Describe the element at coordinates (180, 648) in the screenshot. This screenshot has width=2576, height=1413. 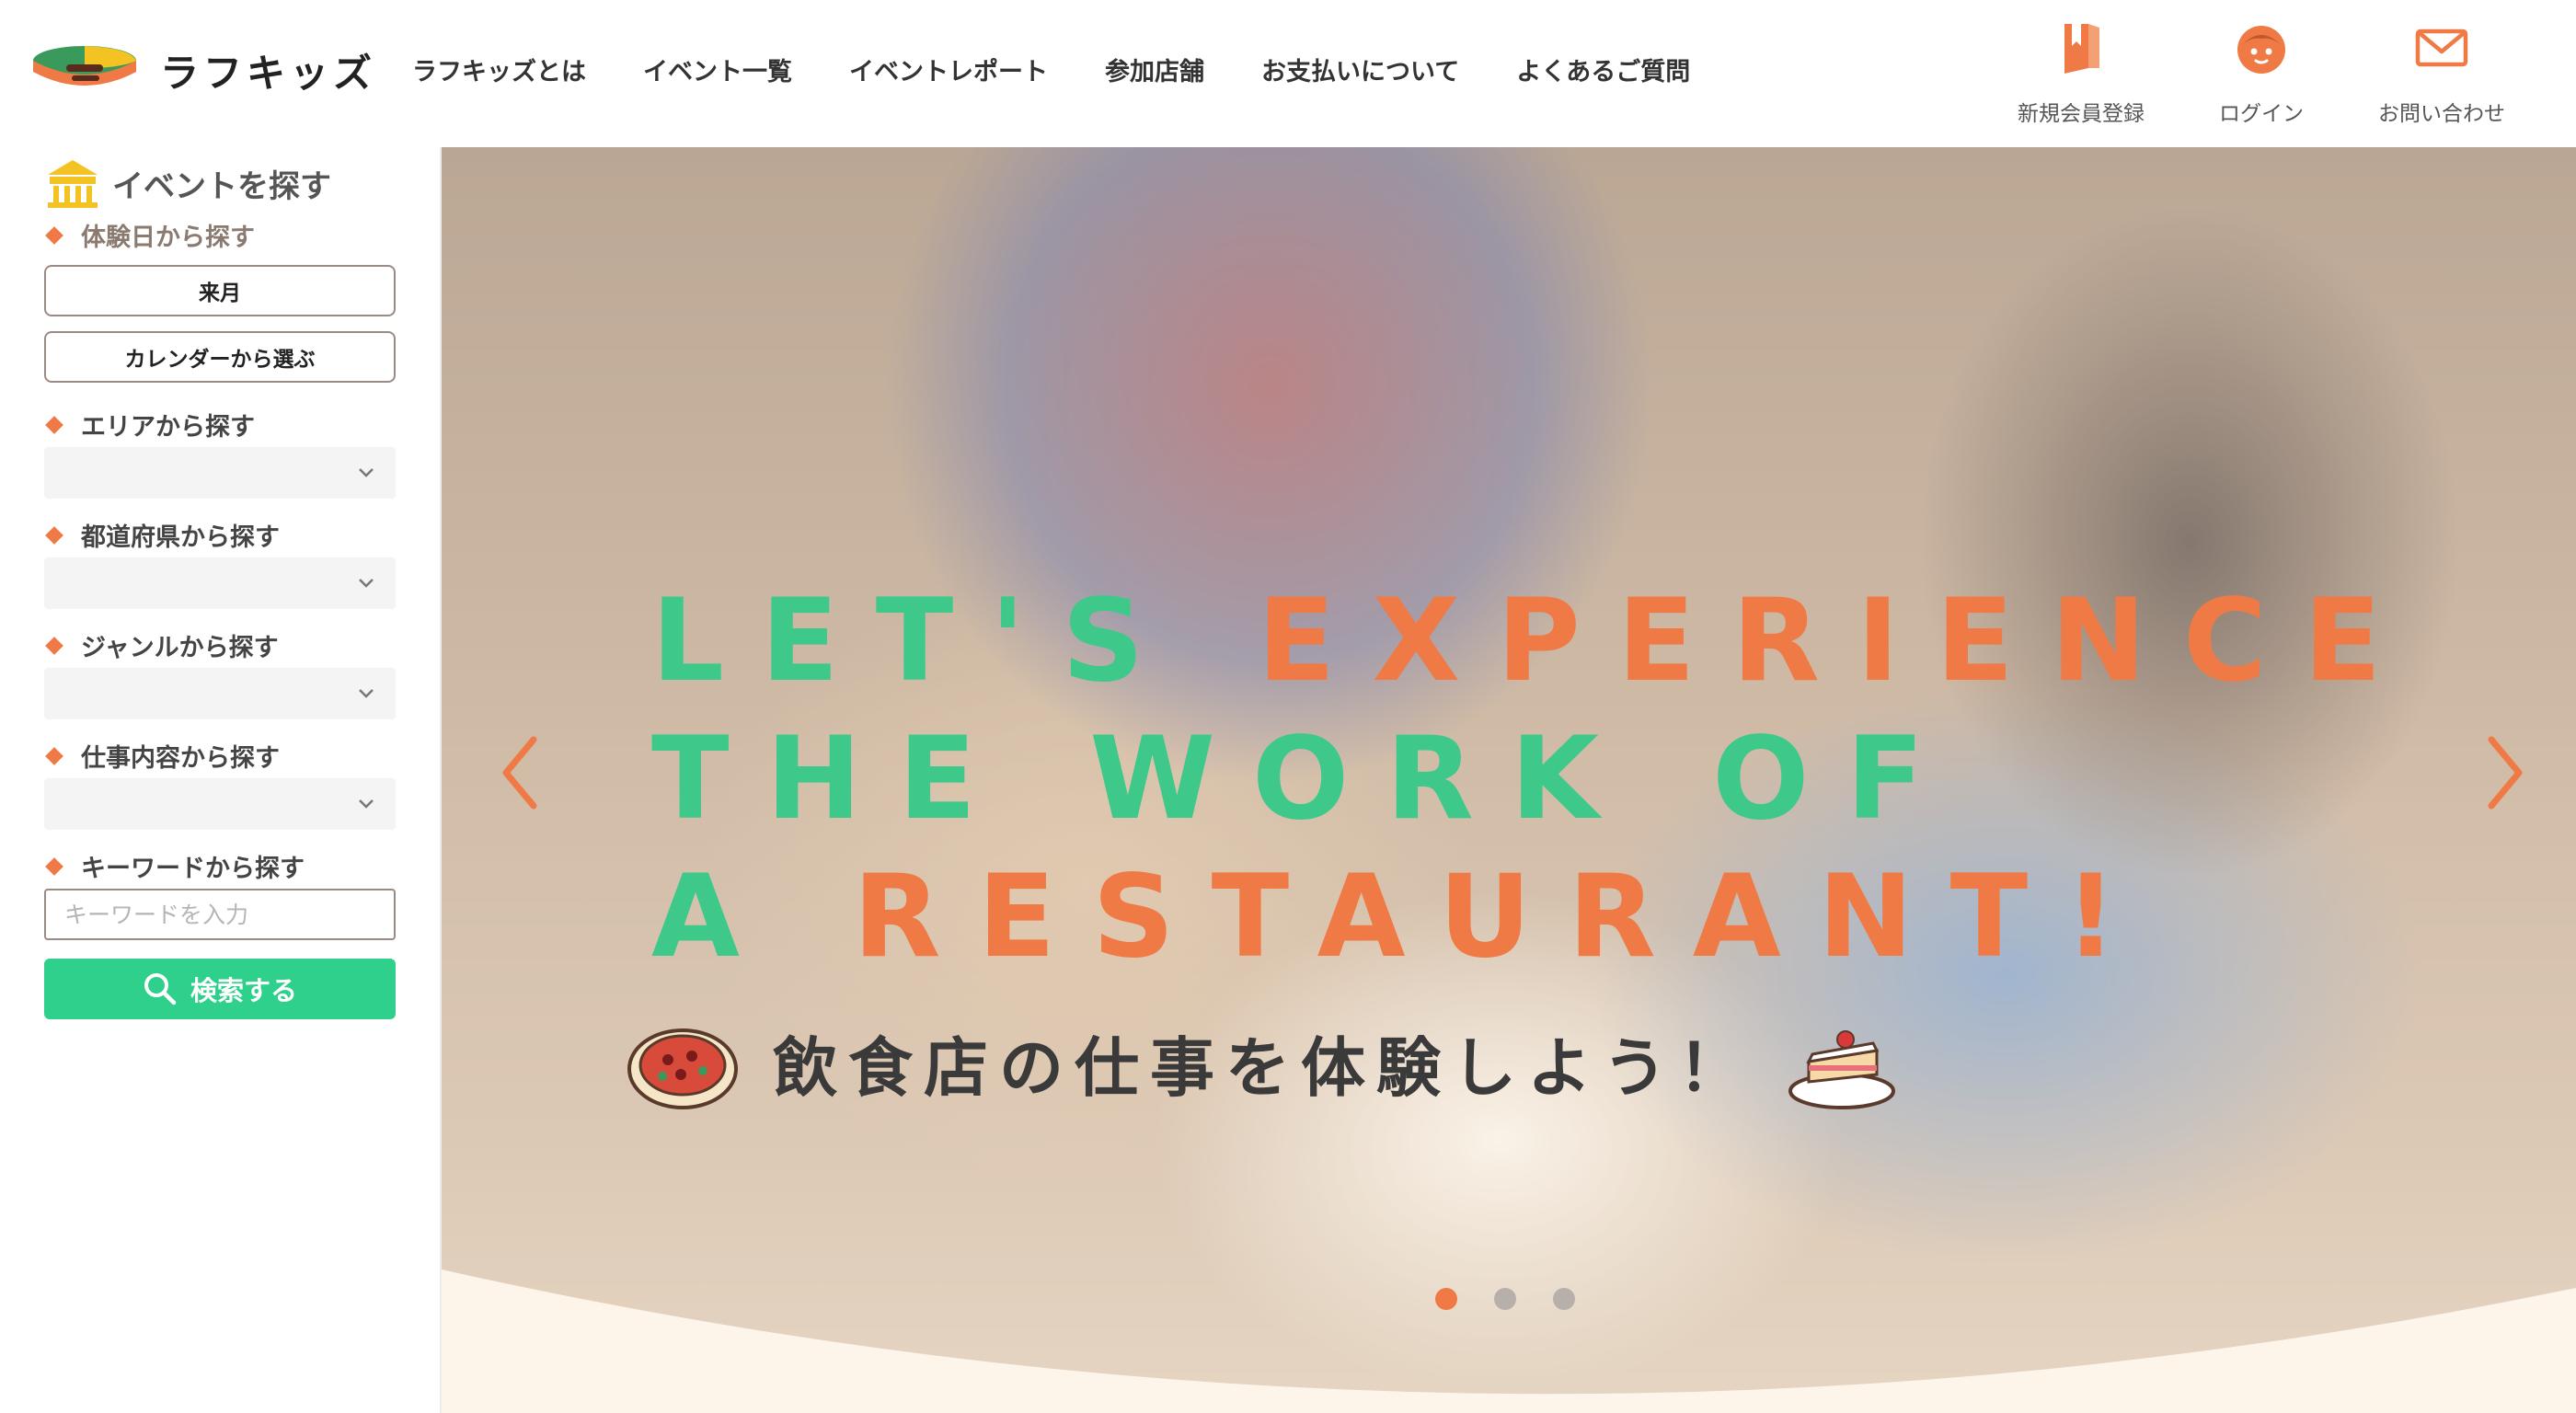
I see `genre-section-text: ジャンルから探す` at that location.